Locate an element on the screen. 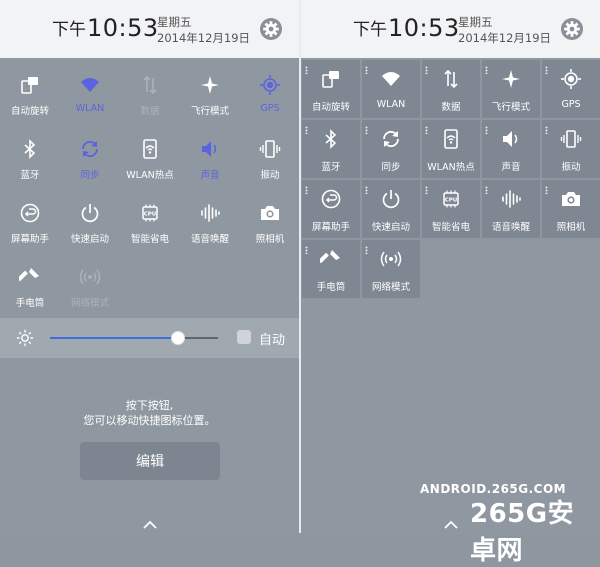 This screenshot has width=600, height=567. brightness-slider-handle is located at coordinates (178, 338).